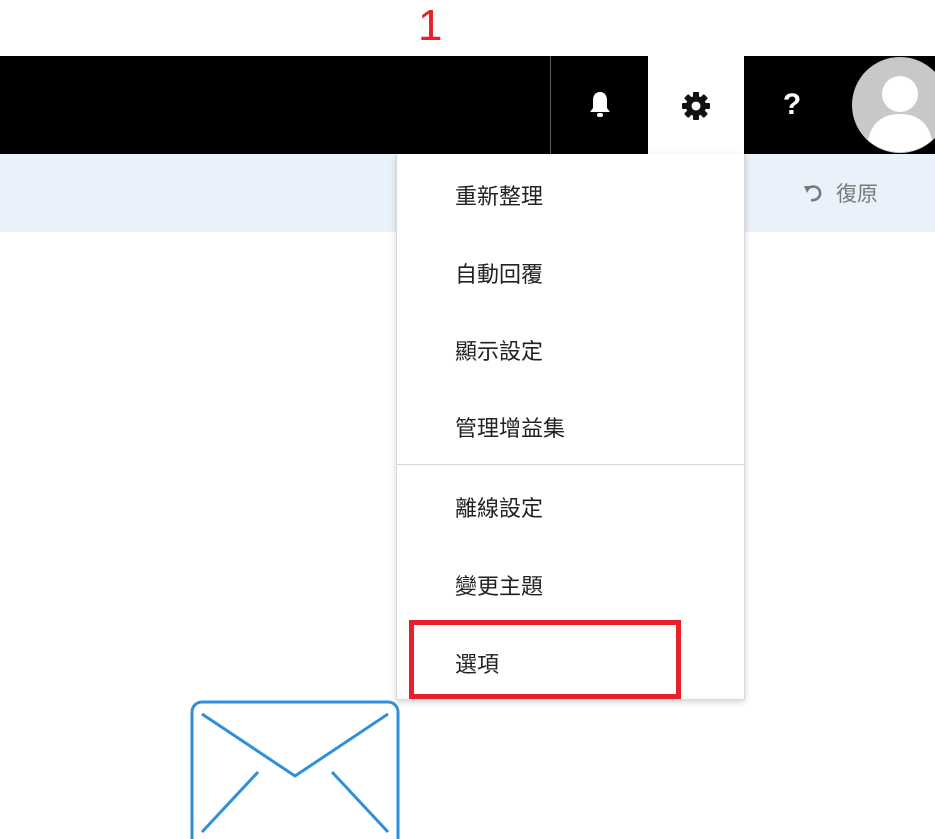 The image size is (935, 839). I want to click on menu-item-manage-add-ins: 管理增益集, so click(570, 427).